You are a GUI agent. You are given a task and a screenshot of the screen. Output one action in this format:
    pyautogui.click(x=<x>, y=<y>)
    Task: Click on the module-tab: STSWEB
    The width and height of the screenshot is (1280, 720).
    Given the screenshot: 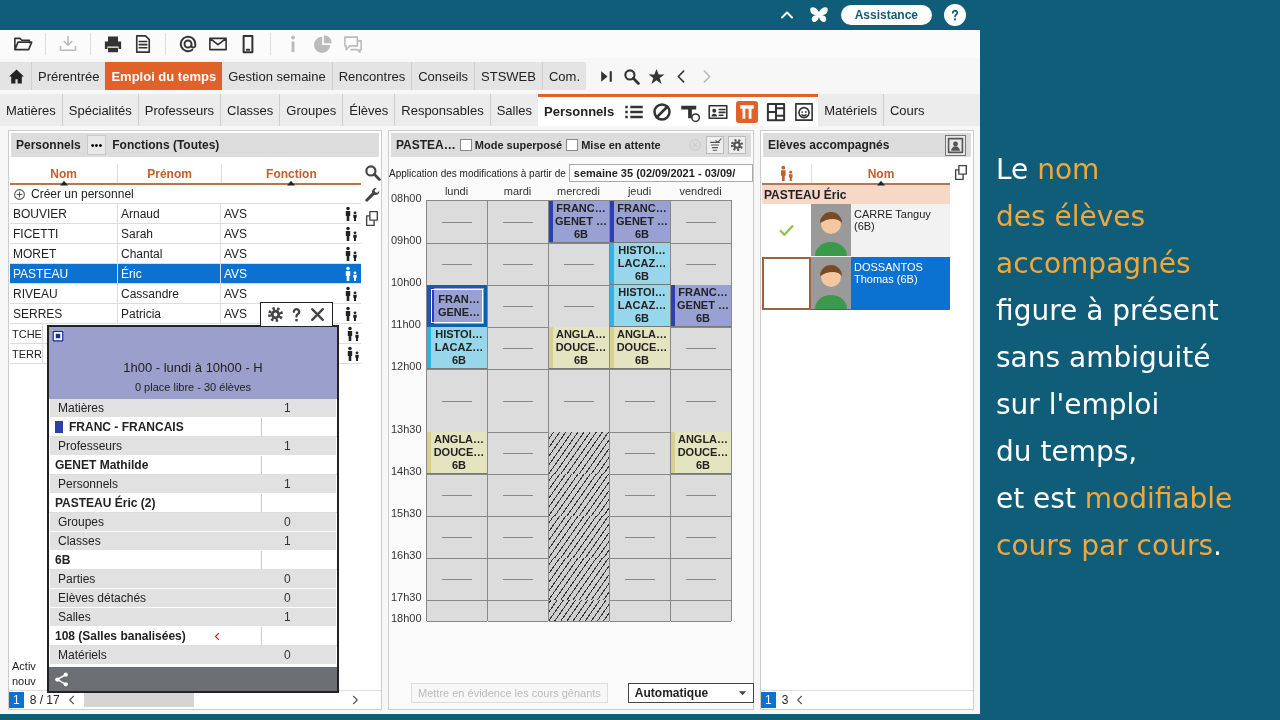 What is the action you would take?
    pyautogui.click(x=508, y=76)
    